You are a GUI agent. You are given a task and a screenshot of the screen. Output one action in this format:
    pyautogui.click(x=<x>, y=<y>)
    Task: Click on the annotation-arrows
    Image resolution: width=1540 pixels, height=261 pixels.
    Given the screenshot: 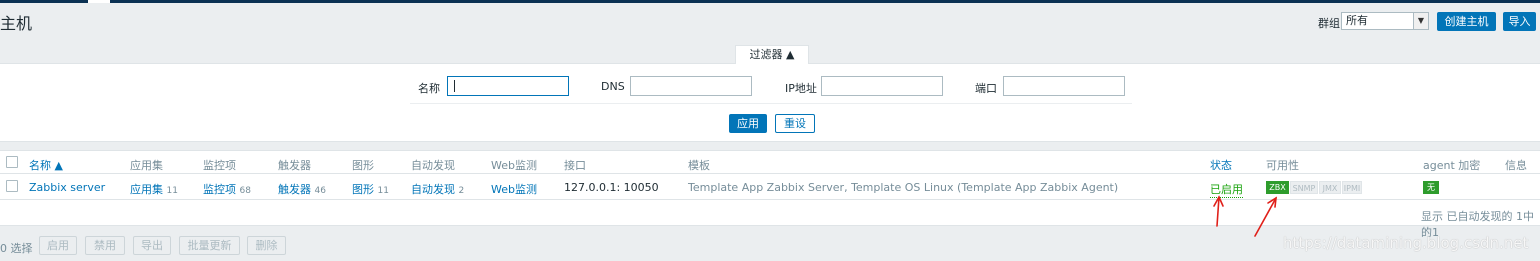 What is the action you would take?
    pyautogui.click(x=1245, y=216)
    